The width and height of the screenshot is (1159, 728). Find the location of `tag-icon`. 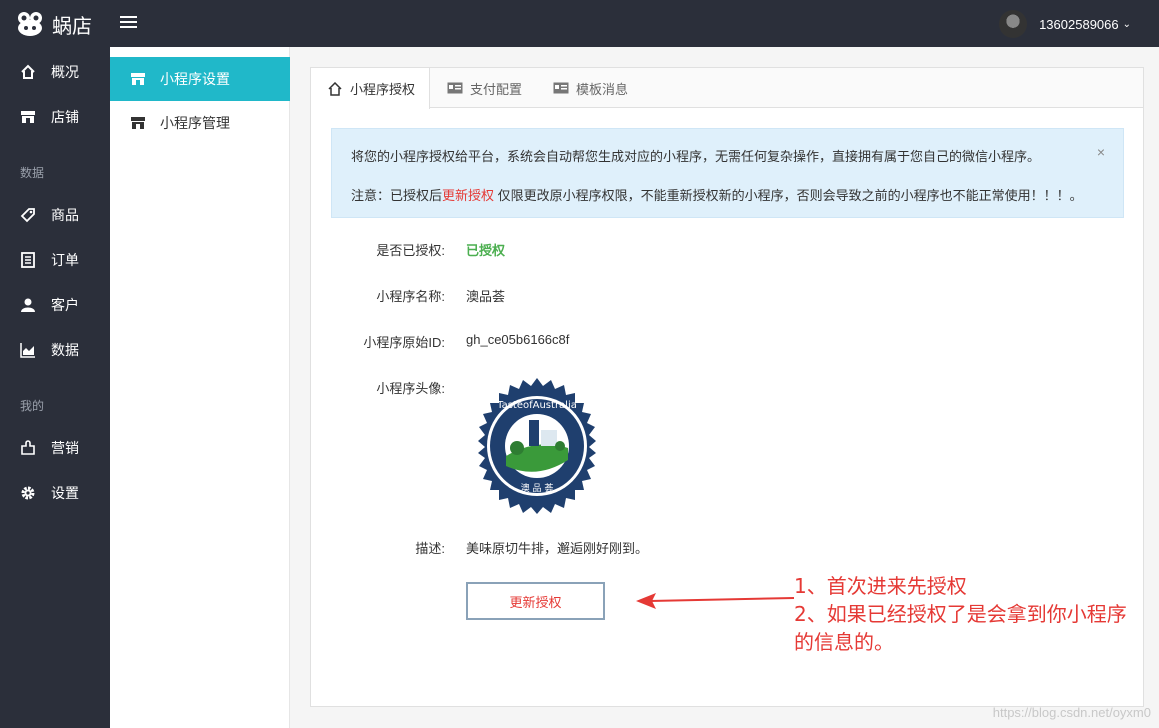

tag-icon is located at coordinates (28, 215).